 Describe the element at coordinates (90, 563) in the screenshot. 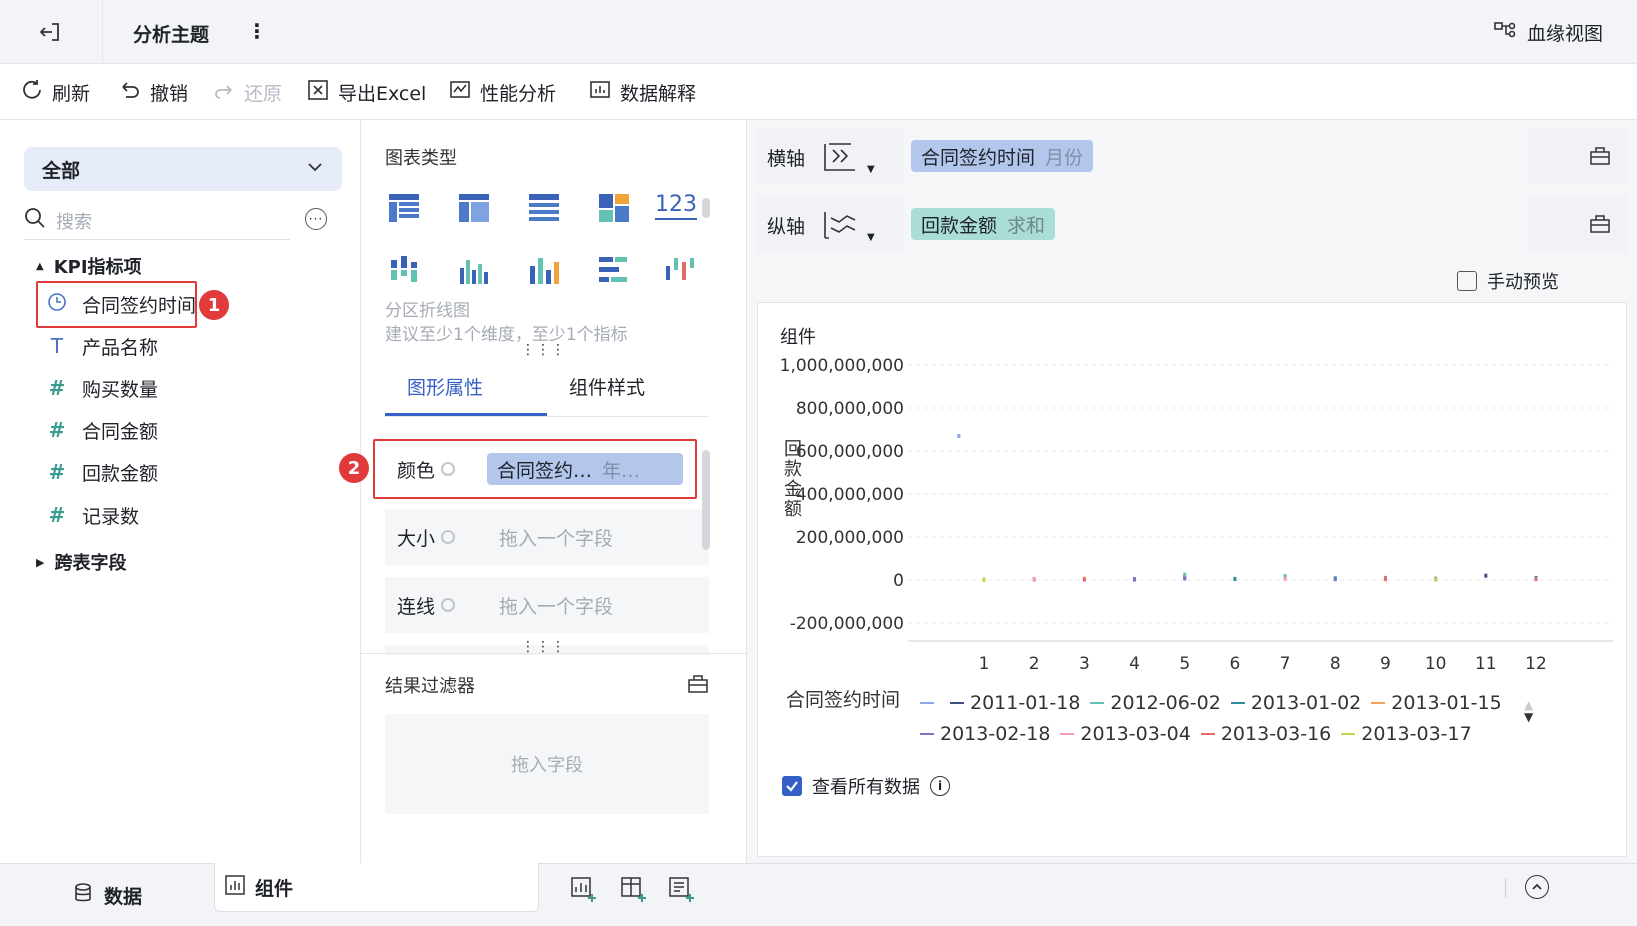

I see `cross-table-label: 跨表字段` at that location.